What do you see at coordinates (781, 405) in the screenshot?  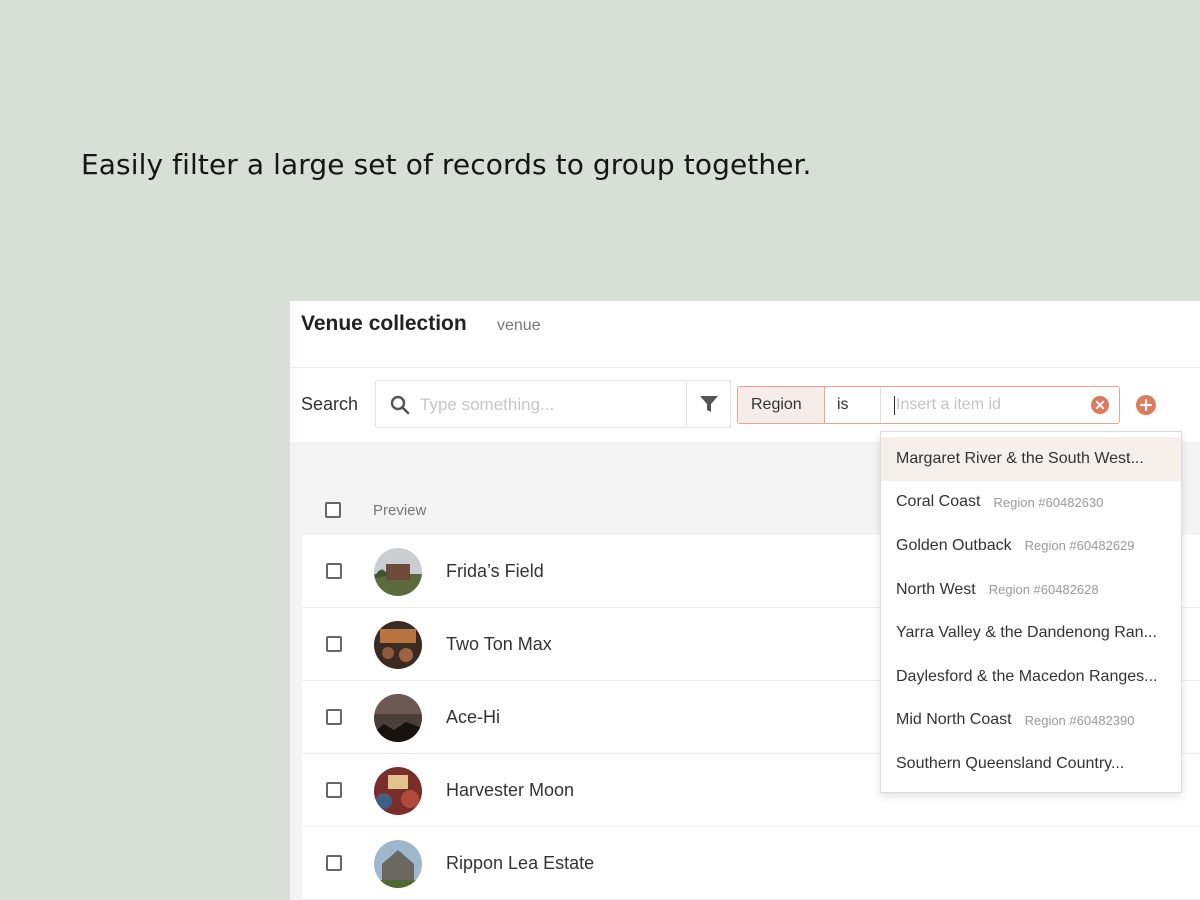 I see `filter-field-select: Region` at bounding box center [781, 405].